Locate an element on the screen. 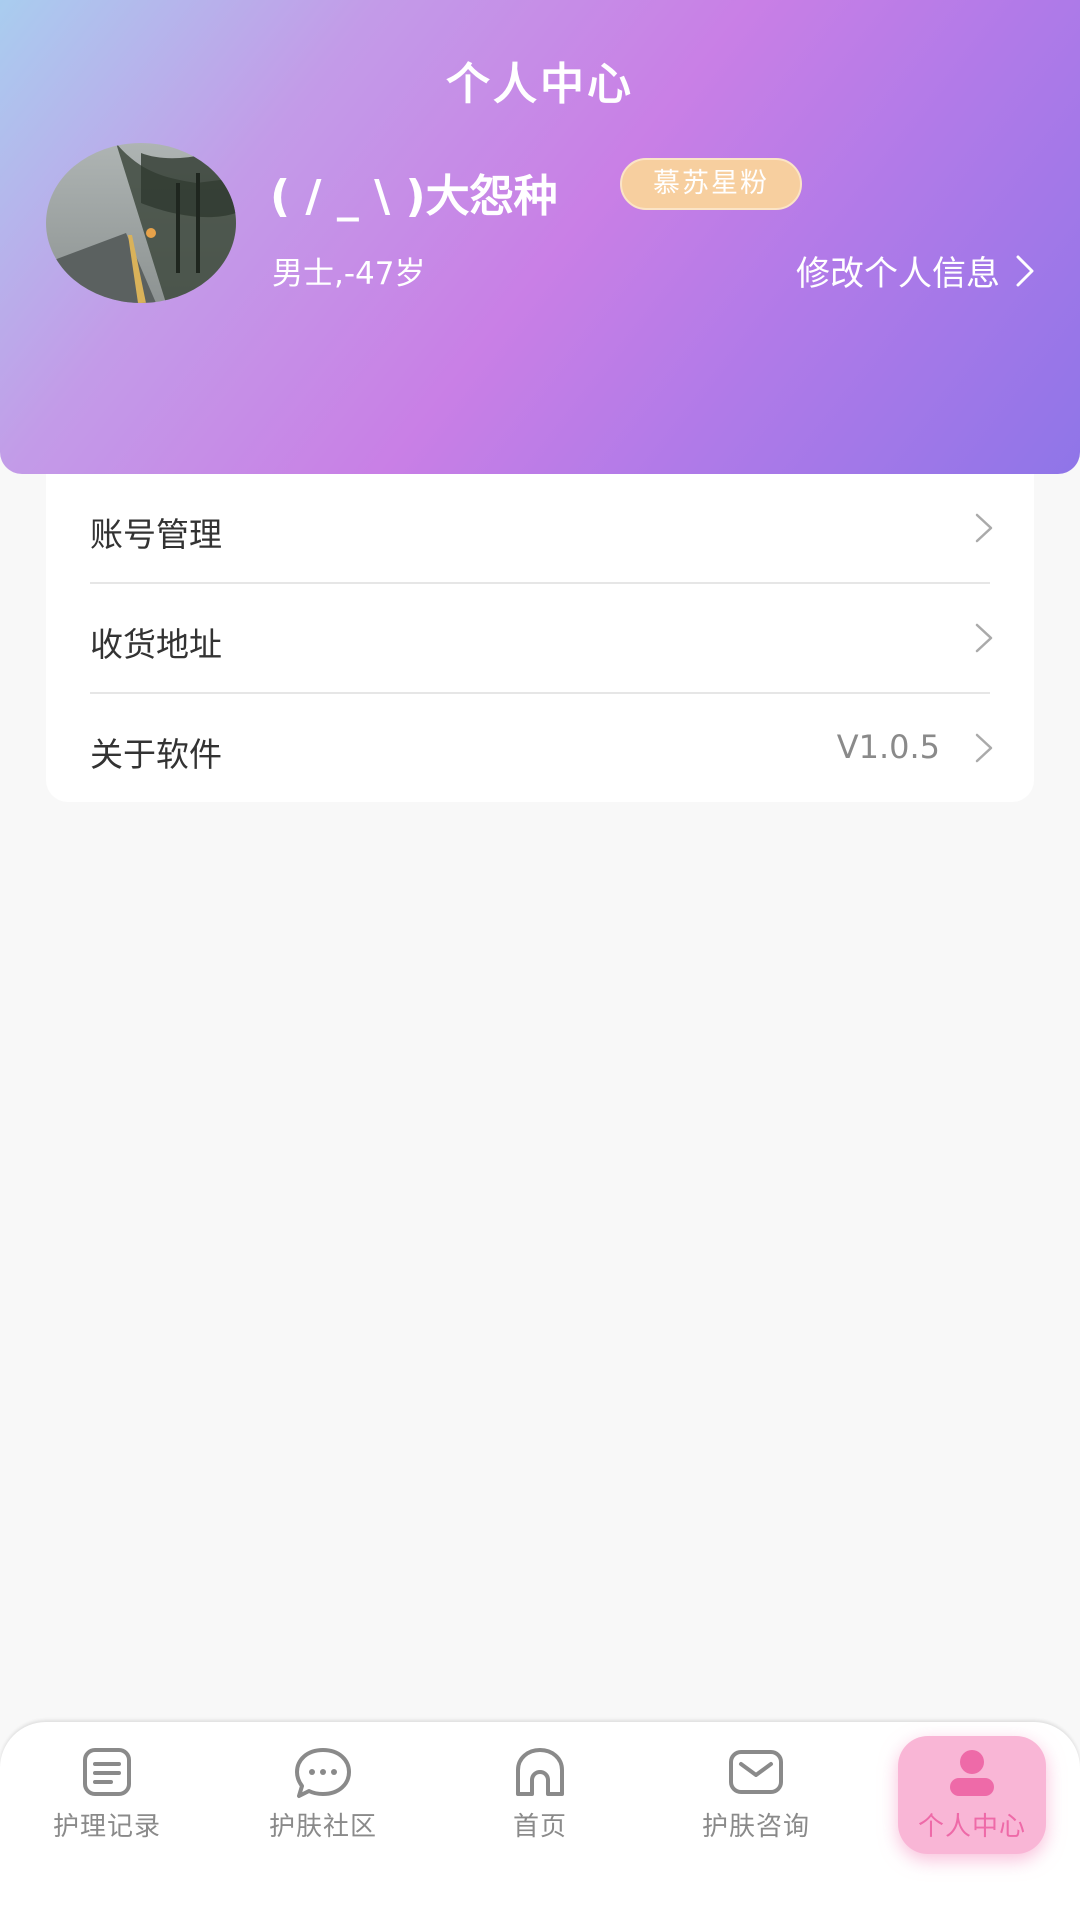  tab-skincare-consult: 护肤咨询 is located at coordinates (756, 1792).